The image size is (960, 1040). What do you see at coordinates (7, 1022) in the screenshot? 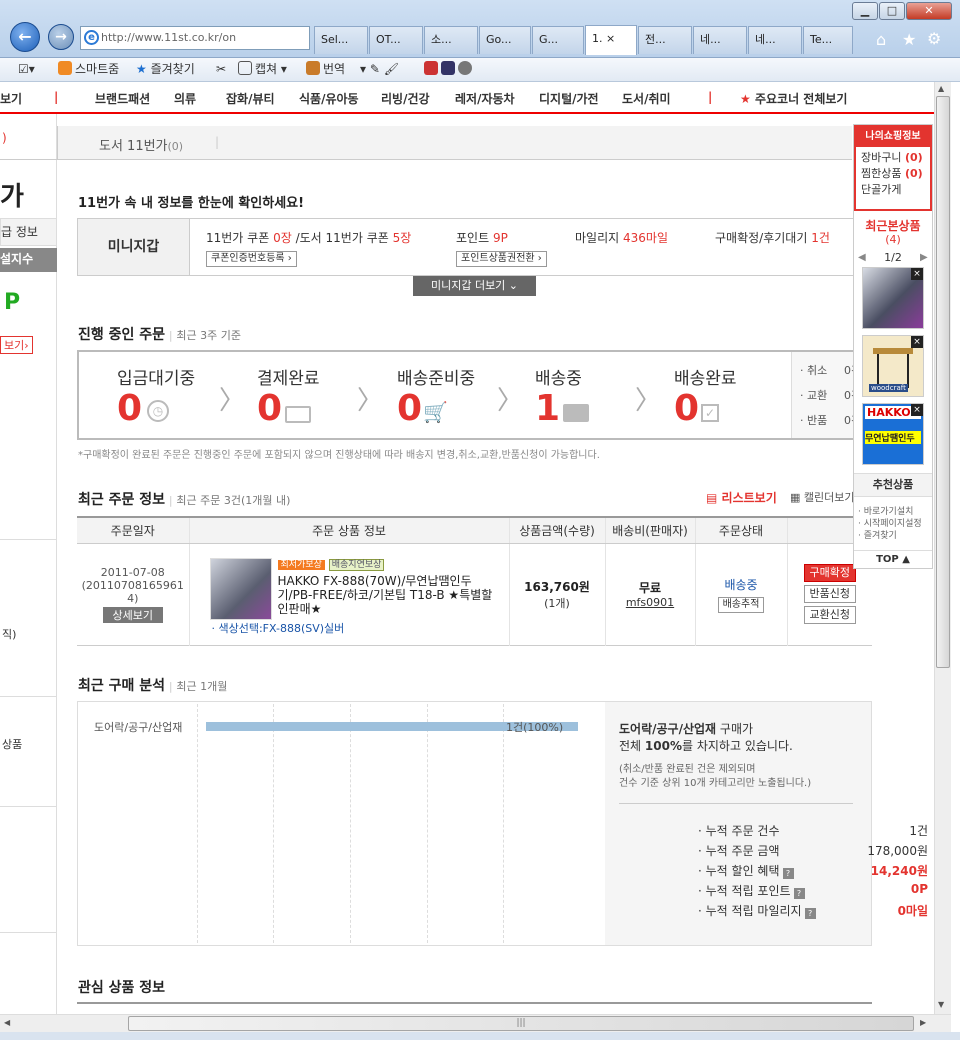
I see `scroll-left-icon: ◀` at bounding box center [7, 1022].